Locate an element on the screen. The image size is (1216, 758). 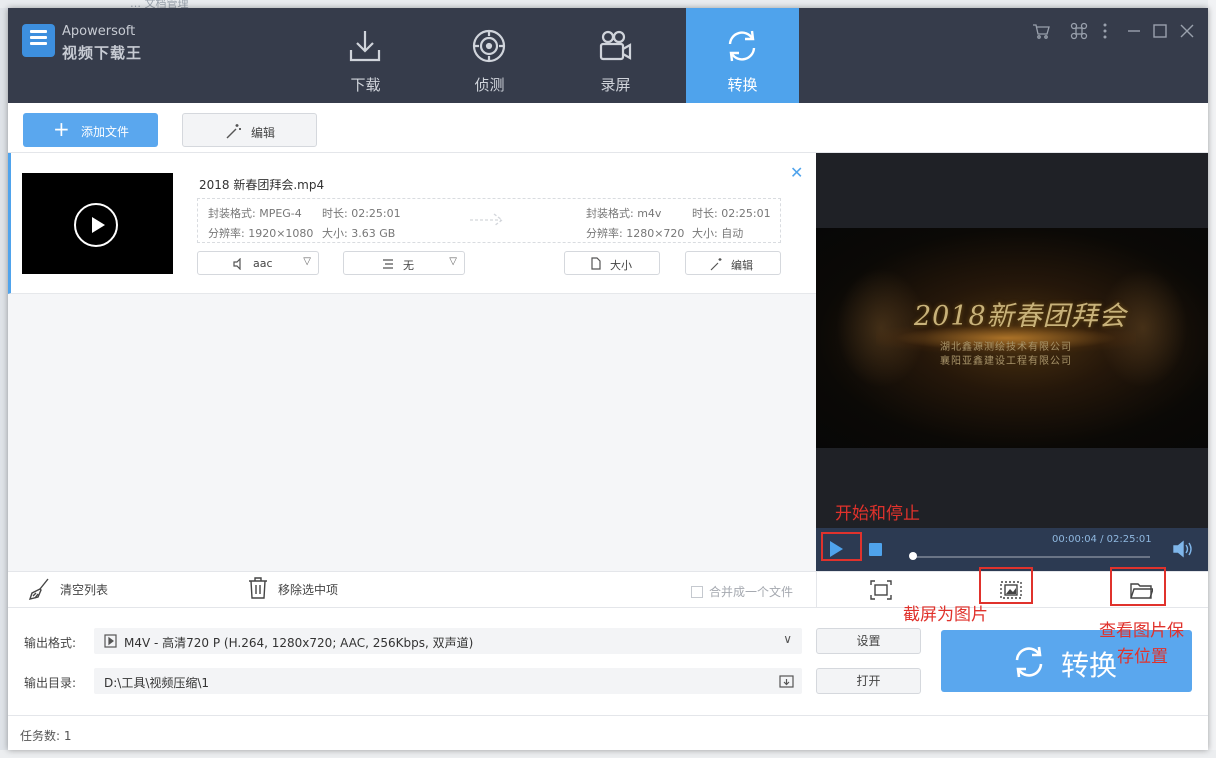
video-file-icon is located at coordinates (110, 641).